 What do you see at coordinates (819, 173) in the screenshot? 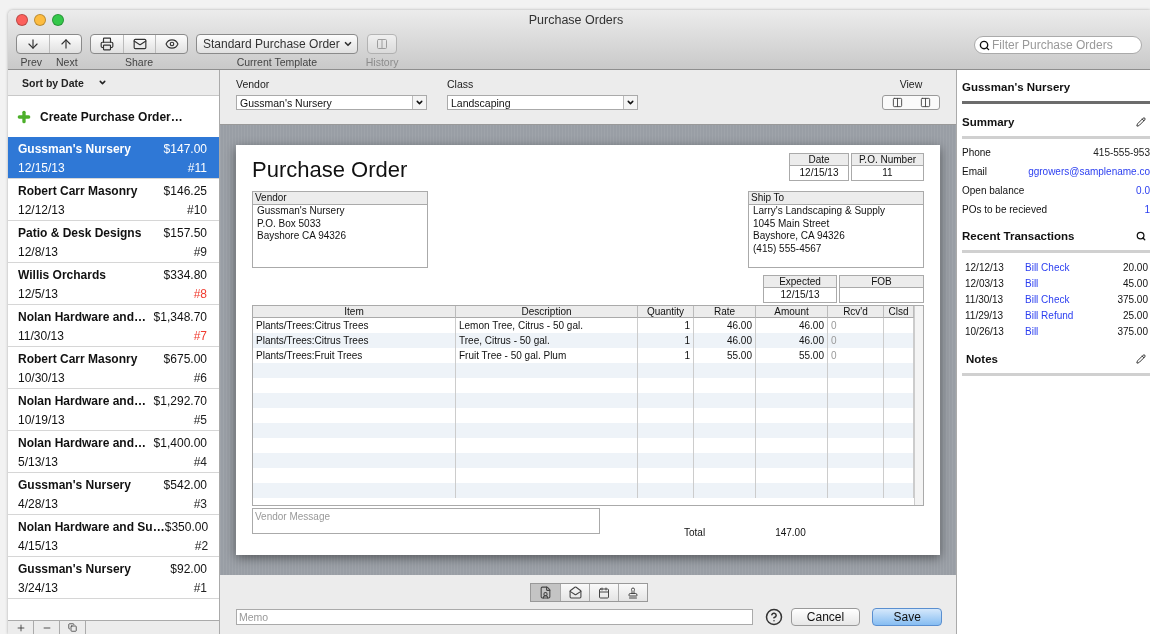
I see `date-value: 12/15/13` at bounding box center [819, 173].